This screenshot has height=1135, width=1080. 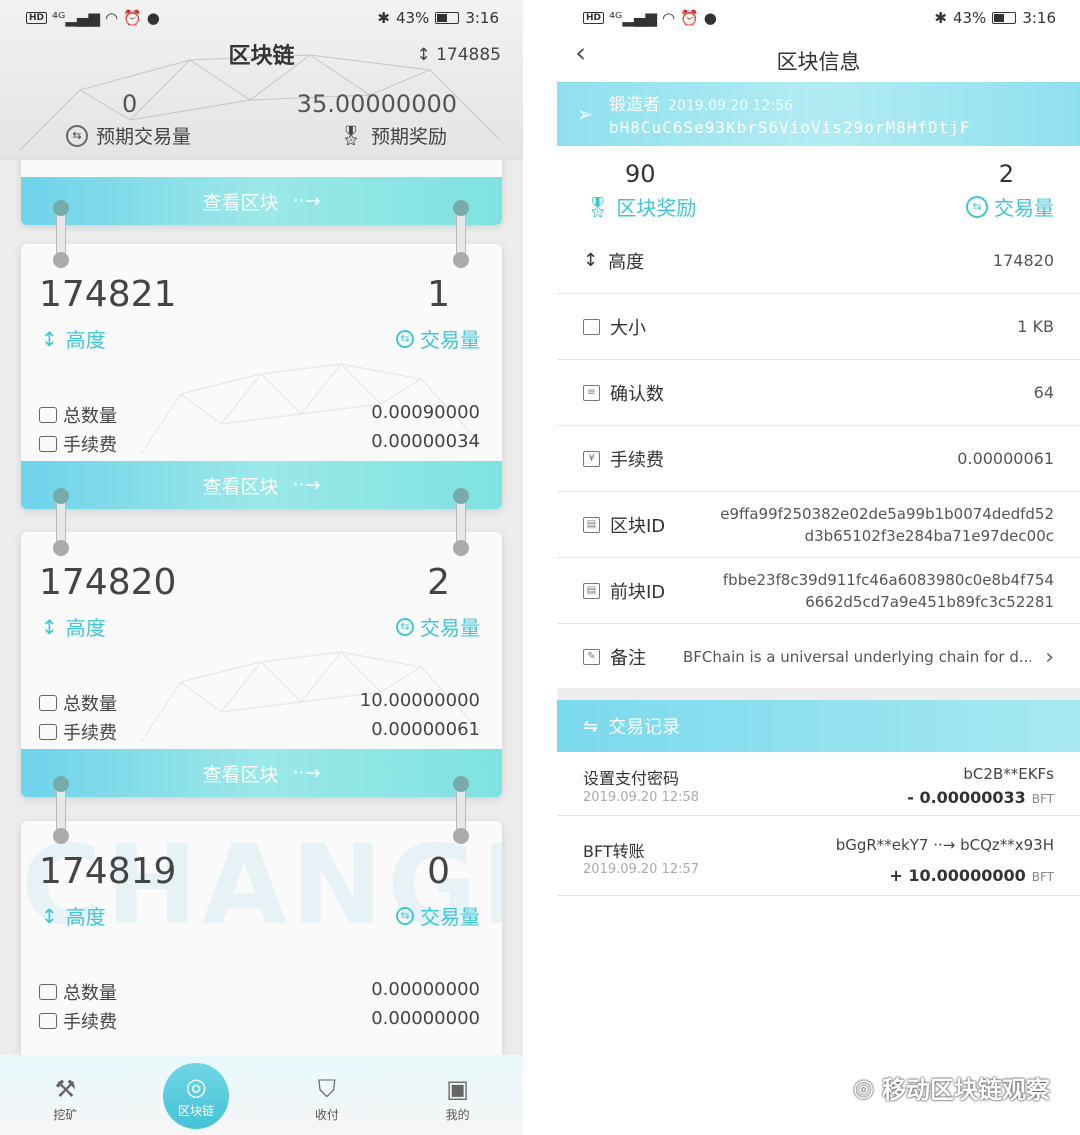 What do you see at coordinates (1008, 774) in the screenshot?
I see `tx-address: bC2B**EKFs` at bounding box center [1008, 774].